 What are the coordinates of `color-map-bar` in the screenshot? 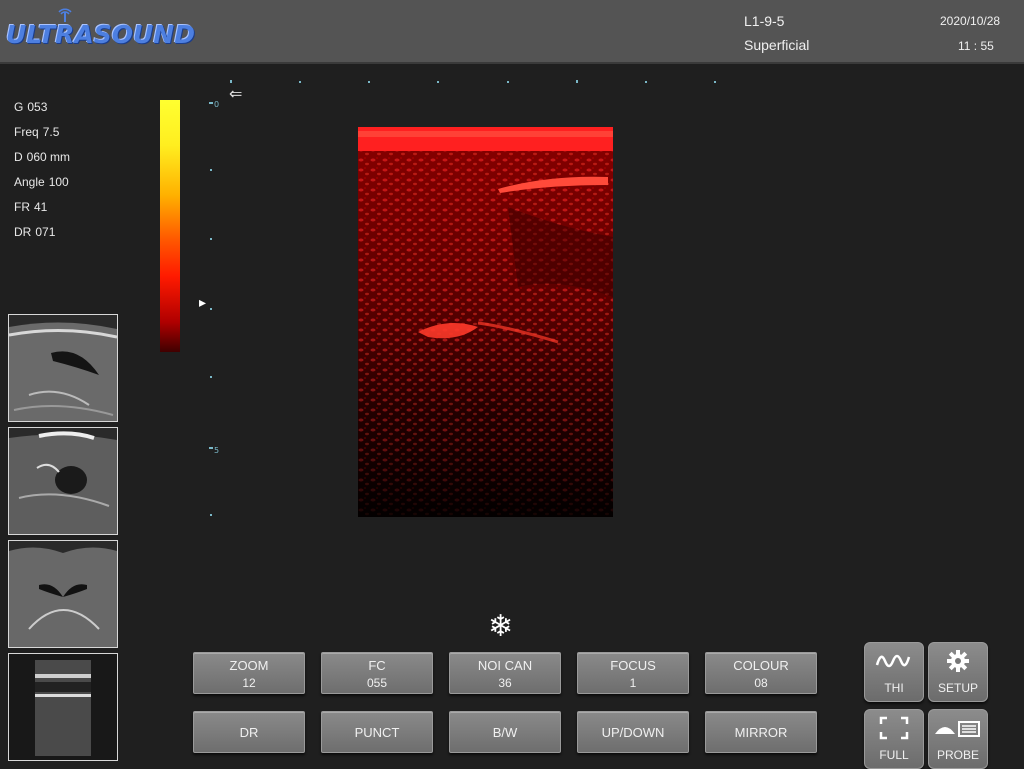 It's located at (170, 226).